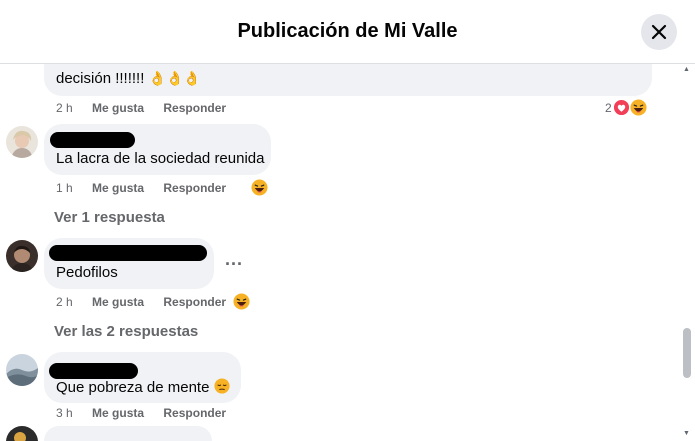  Describe the element at coordinates (687, 252) in the screenshot. I see `scrollbar-track` at that location.